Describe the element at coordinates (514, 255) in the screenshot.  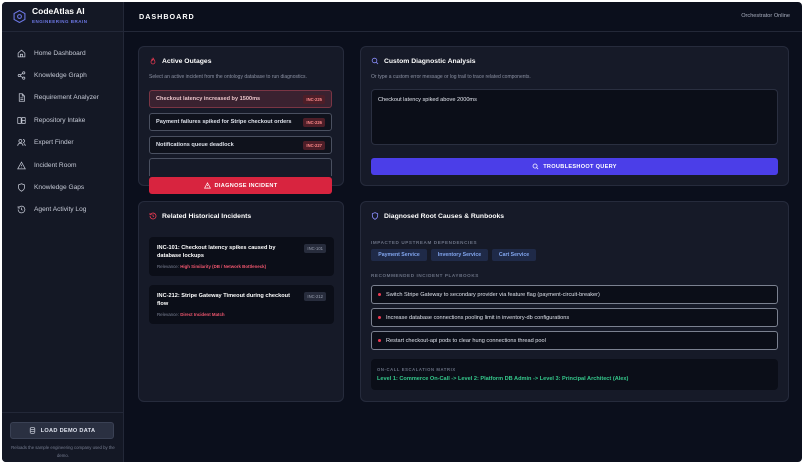
I see `dependency-chip: Cart Service` at that location.